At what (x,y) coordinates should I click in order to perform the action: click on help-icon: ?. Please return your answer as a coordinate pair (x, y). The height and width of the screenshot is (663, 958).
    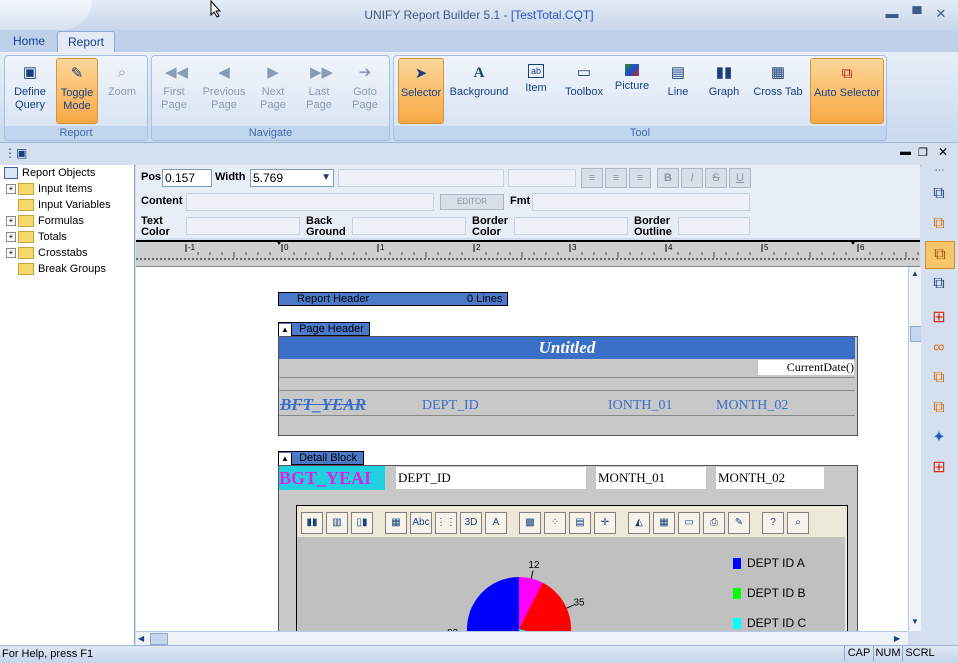
    Looking at the image, I should click on (773, 523).